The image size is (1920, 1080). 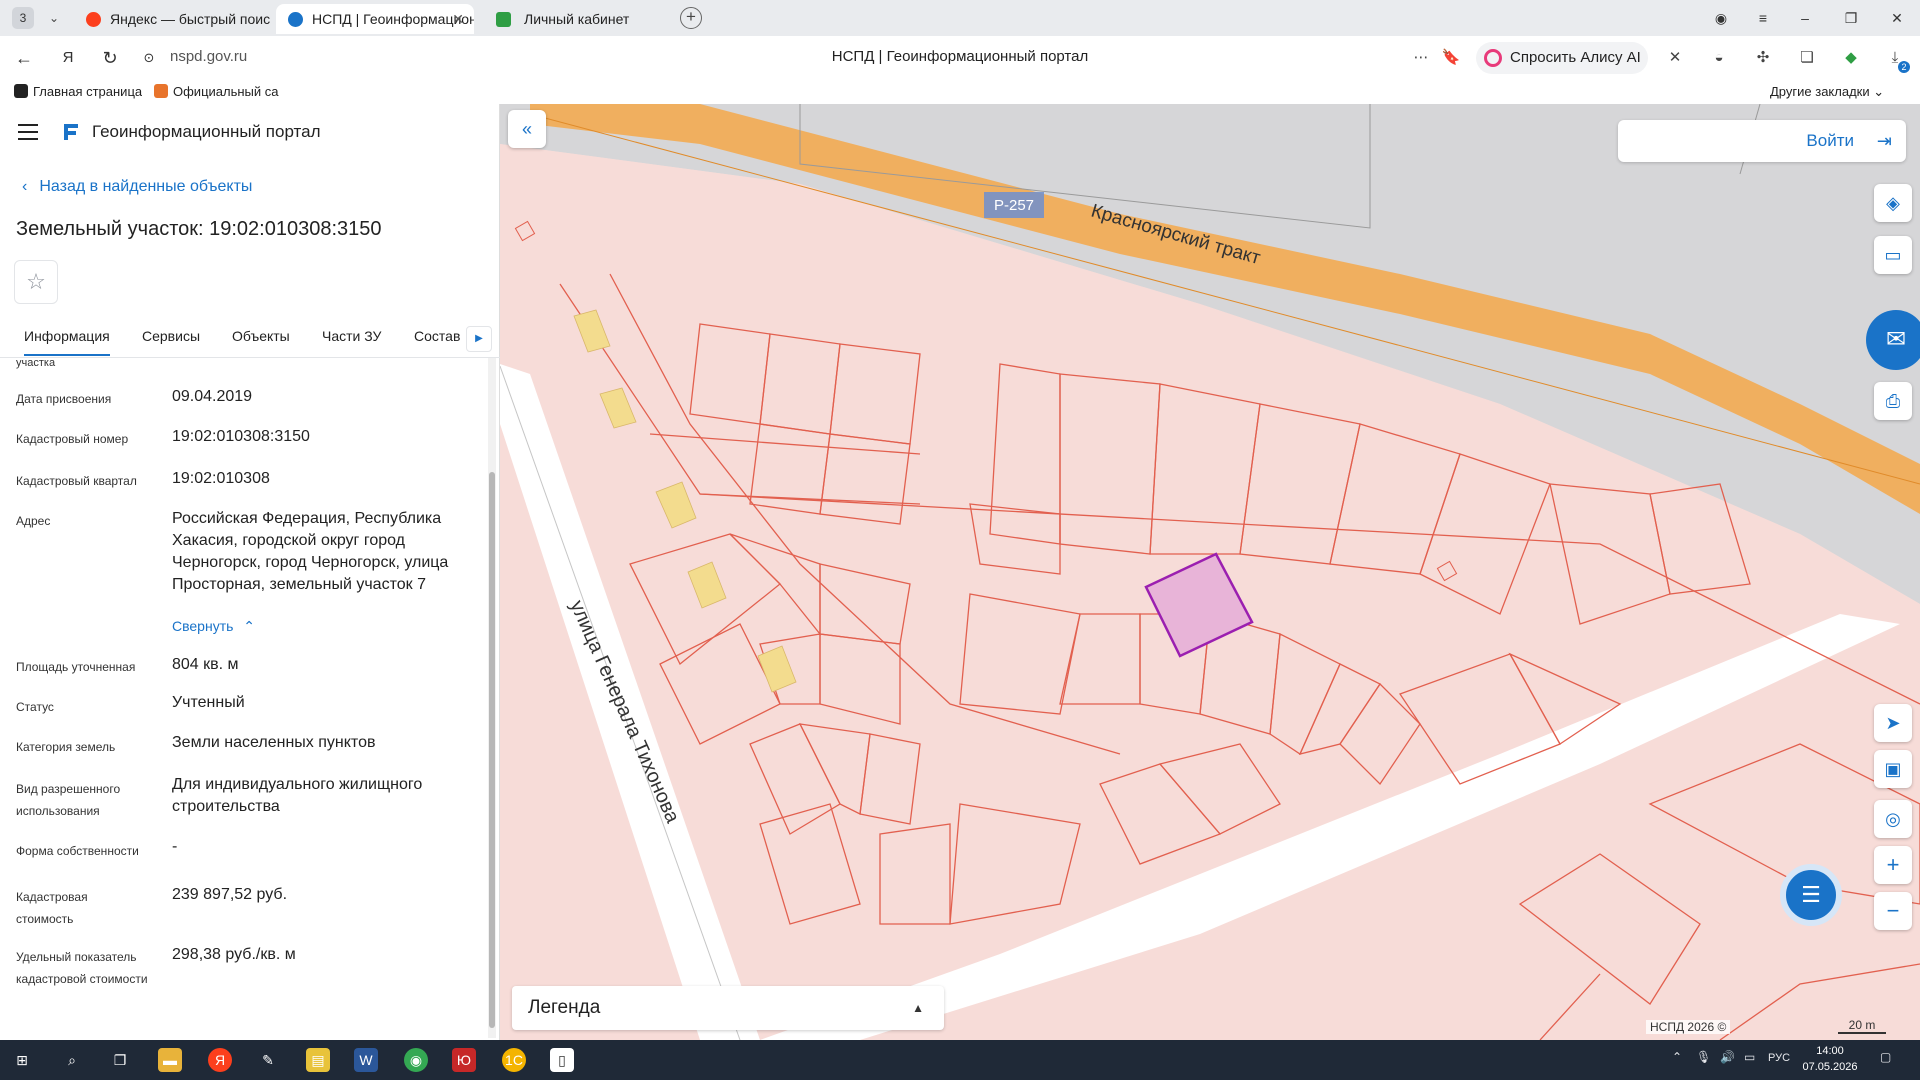 I want to click on minimize-icon: –, so click(x=1805, y=18).